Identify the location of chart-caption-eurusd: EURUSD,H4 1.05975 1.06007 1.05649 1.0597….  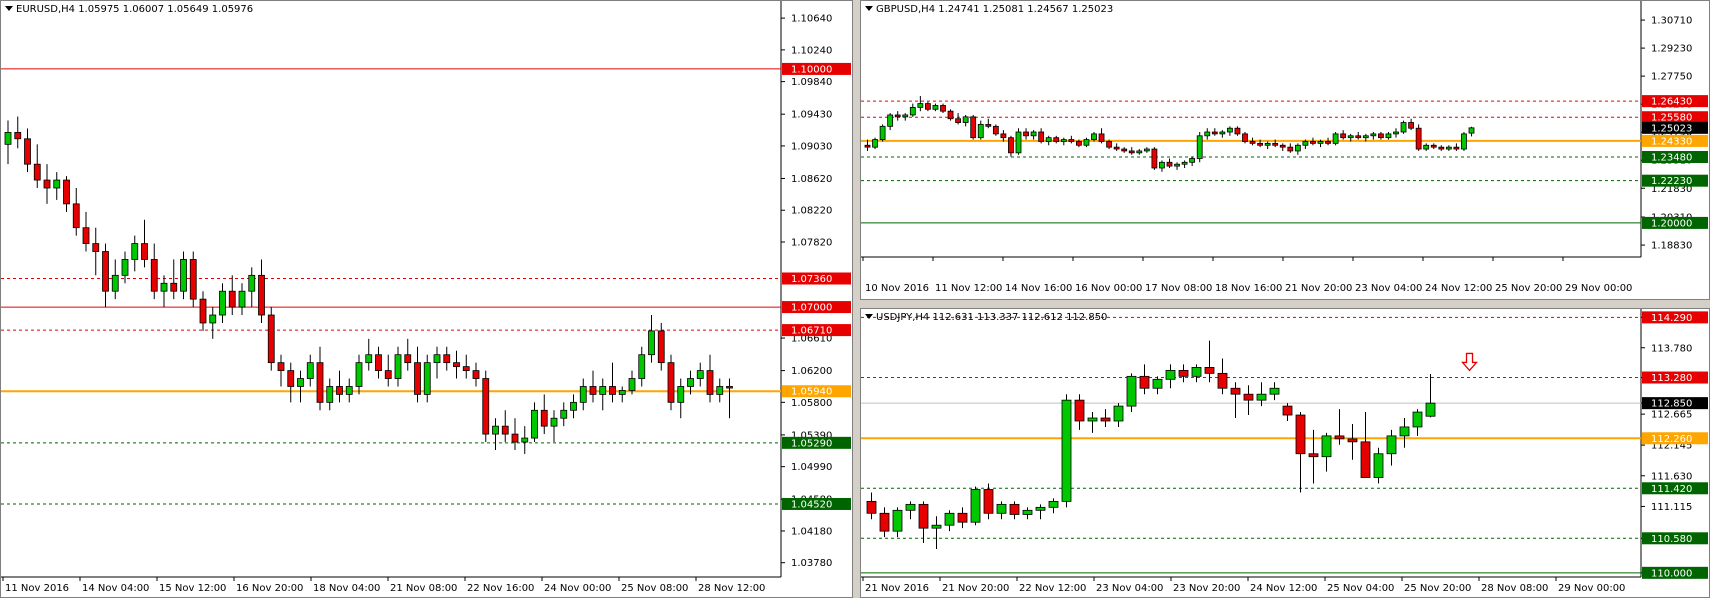
(129, 9).